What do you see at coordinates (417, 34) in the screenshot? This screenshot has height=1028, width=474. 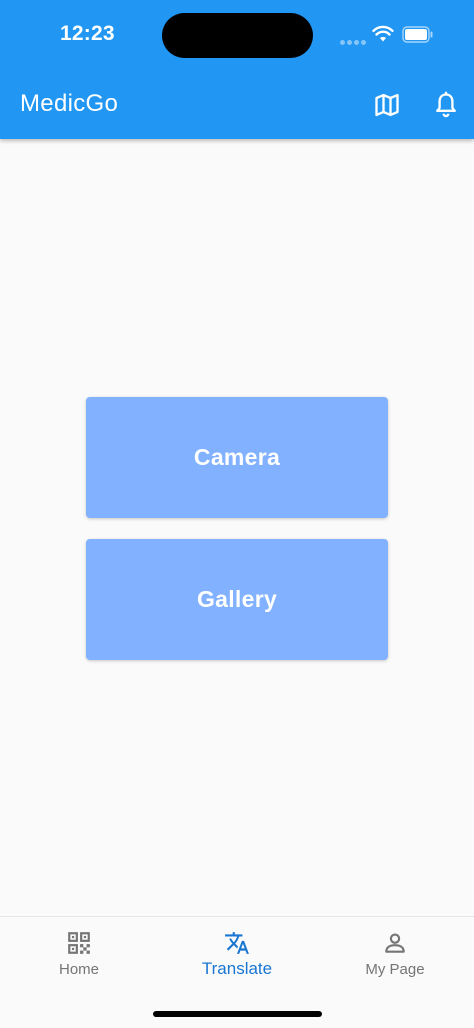 I see `battery-icon` at bounding box center [417, 34].